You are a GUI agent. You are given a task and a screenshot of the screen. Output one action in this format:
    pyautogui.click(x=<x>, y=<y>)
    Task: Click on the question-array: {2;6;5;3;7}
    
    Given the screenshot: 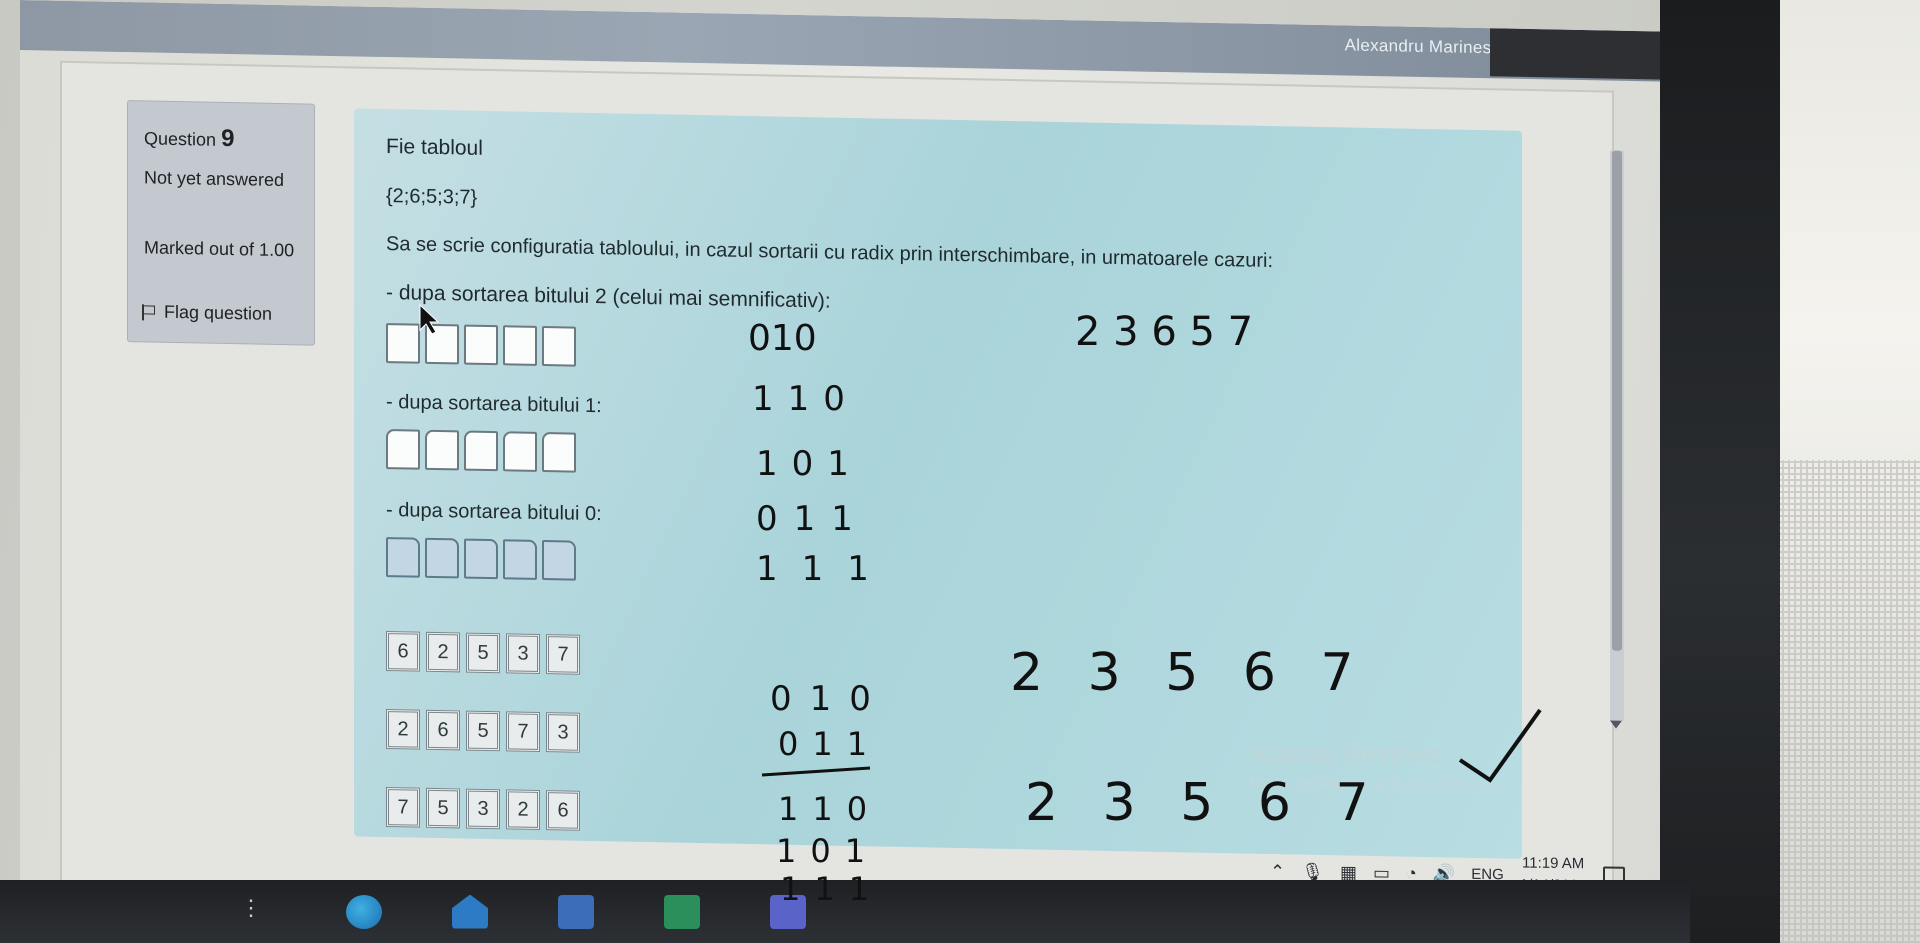 What is the action you would take?
    pyautogui.click(x=432, y=197)
    